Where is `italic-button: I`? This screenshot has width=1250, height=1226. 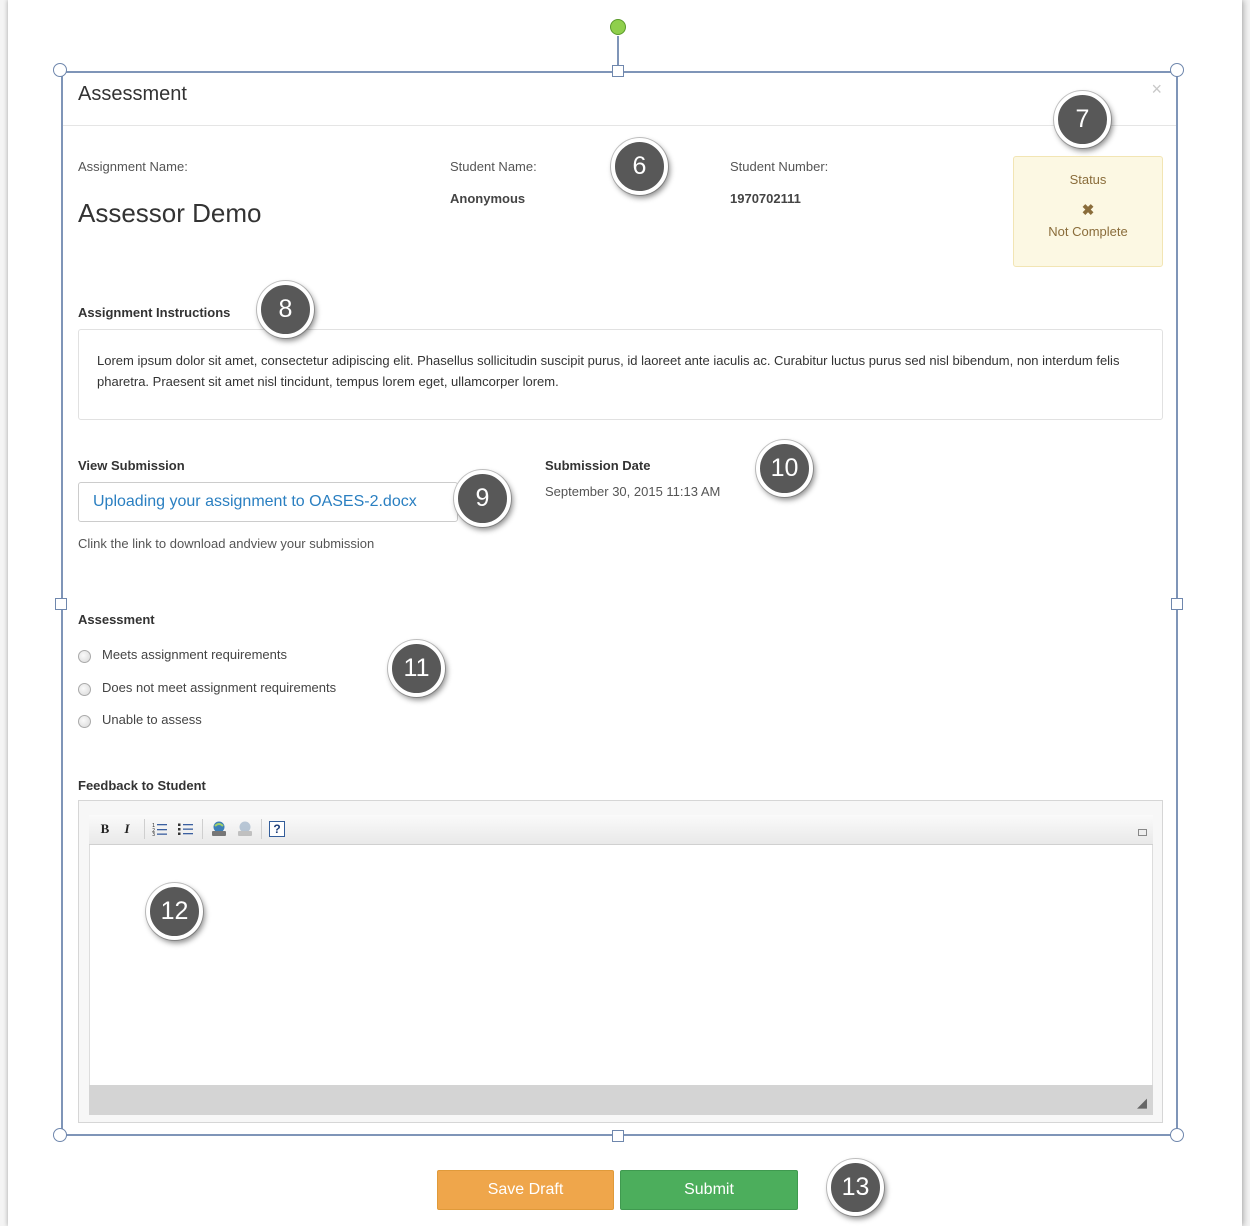
italic-button: I is located at coordinates (127, 829).